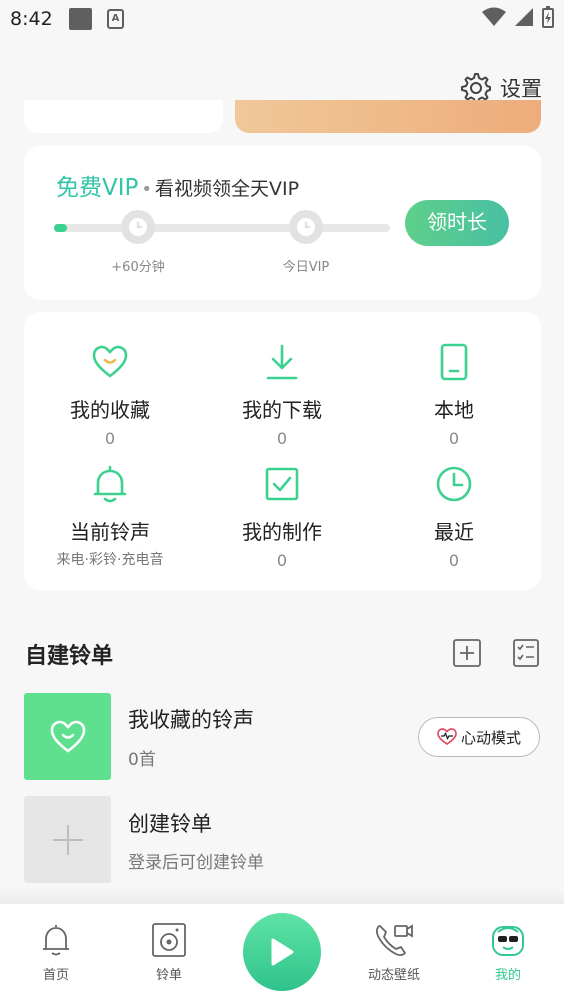  I want to click on vip-card: 免费VIP • 看视频领全天VIP +60分钟 今日VIP 领时长, so click(282, 223).